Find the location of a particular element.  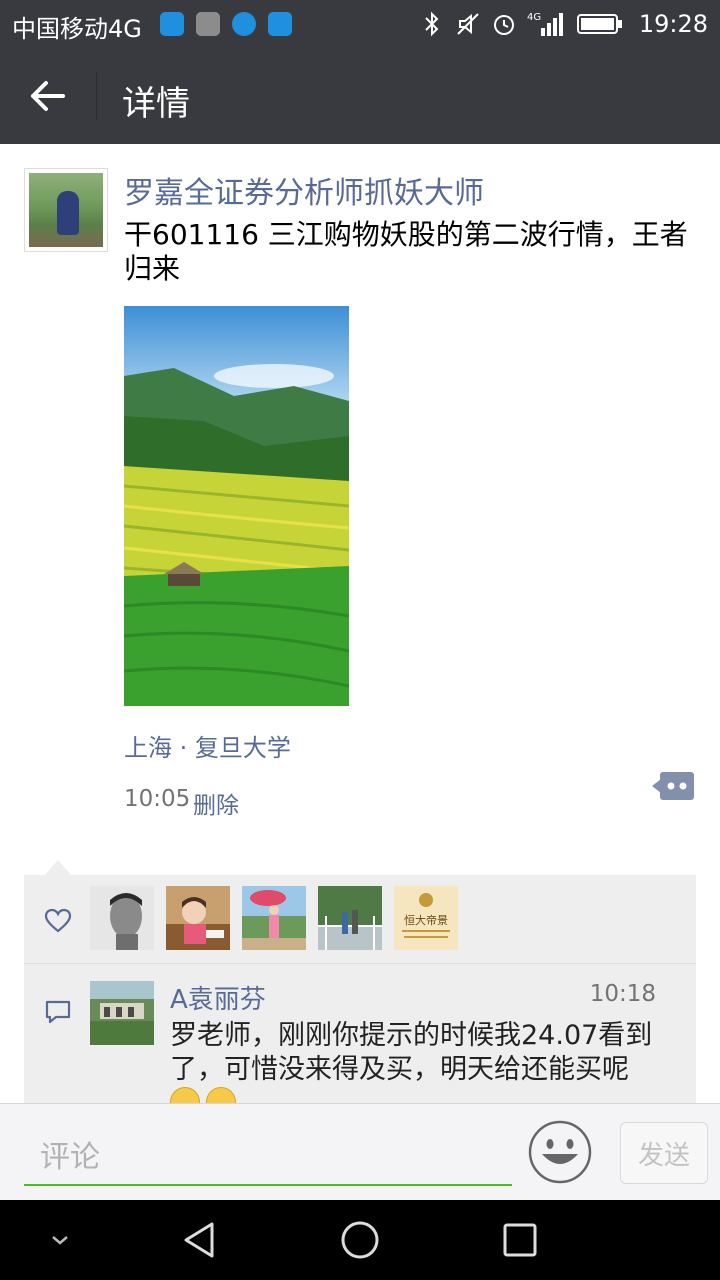

status-bar: 中国移动4G 4G 19:28 is located at coordinates (360, 24).